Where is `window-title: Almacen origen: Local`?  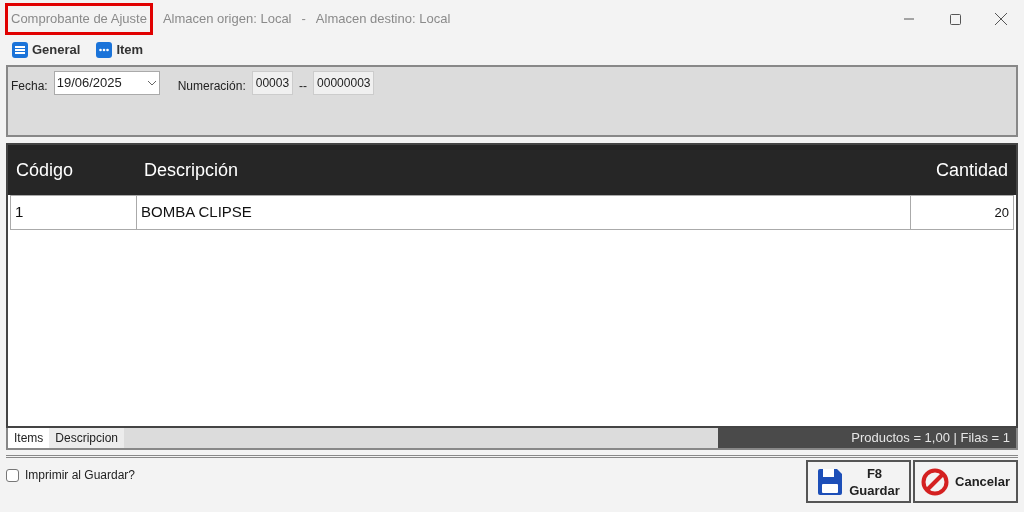 window-title: Almacen origen: Local is located at coordinates (227, 19).